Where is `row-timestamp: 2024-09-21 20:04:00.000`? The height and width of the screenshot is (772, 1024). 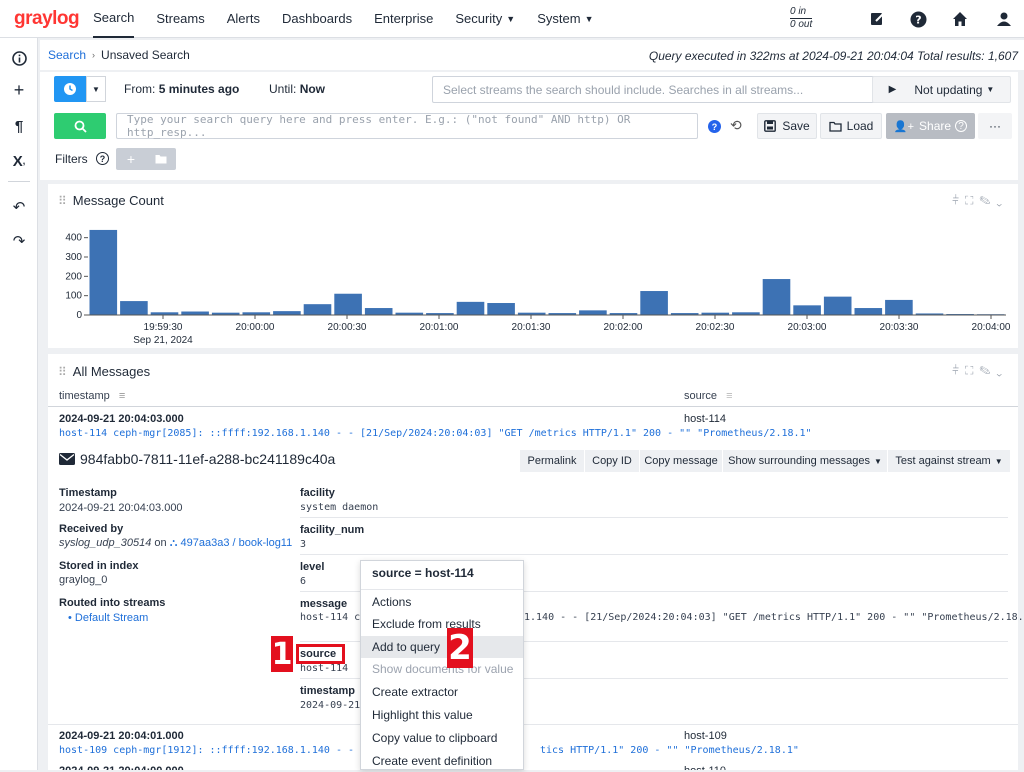 row-timestamp: 2024-09-21 20:04:00.000 is located at coordinates (121, 767).